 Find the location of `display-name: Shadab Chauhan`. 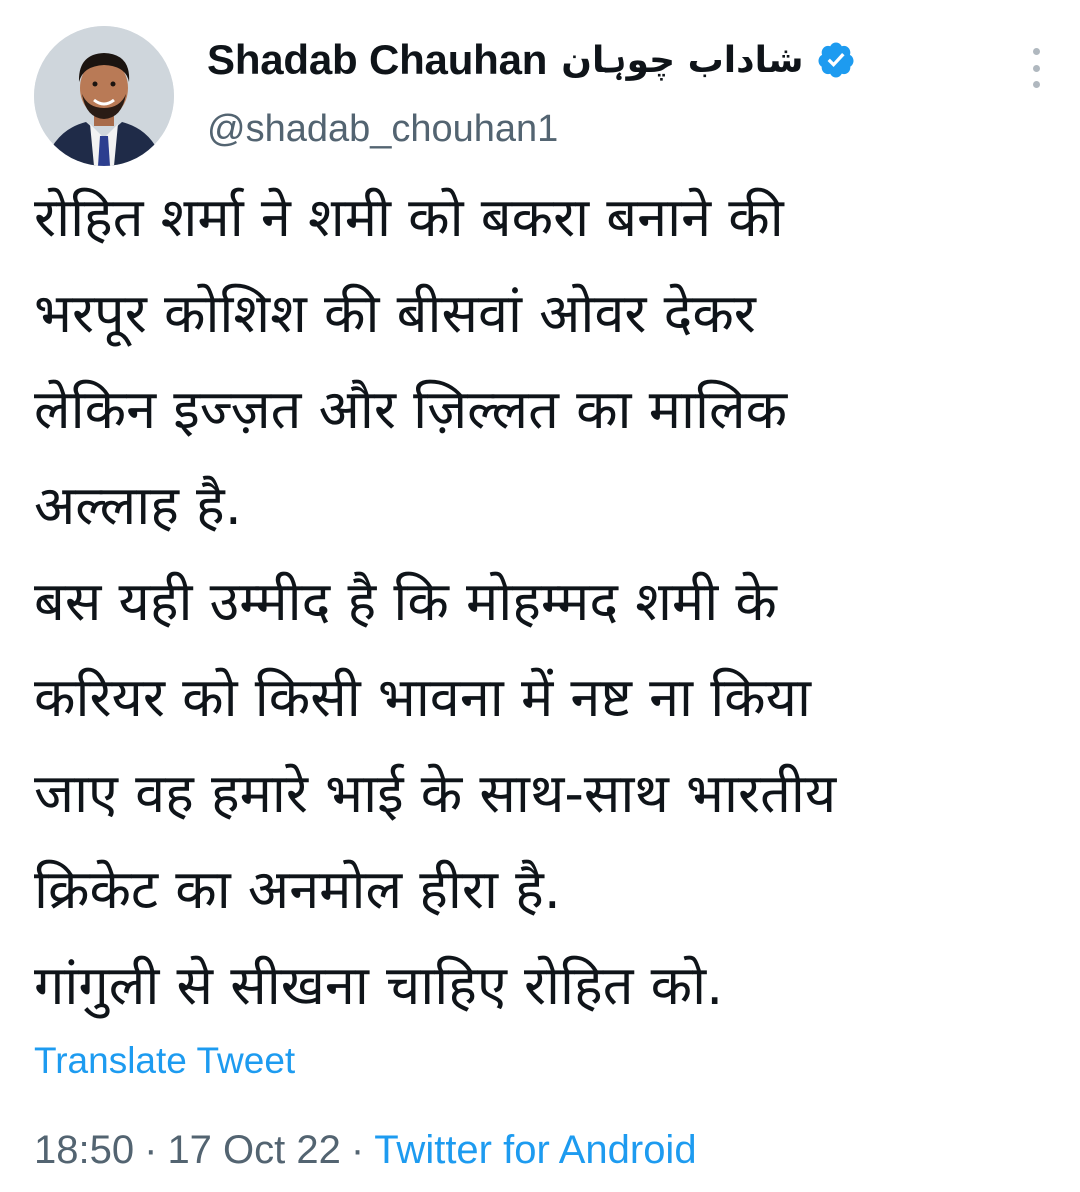

display-name: Shadab Chauhan is located at coordinates (377, 60).